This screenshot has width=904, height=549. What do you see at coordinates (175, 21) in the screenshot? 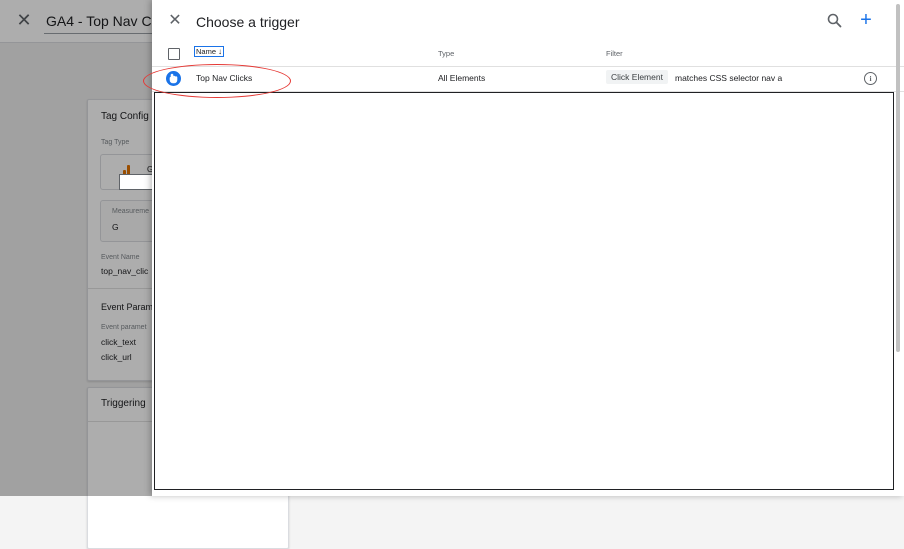
I see `close-icon: ✕` at bounding box center [175, 21].